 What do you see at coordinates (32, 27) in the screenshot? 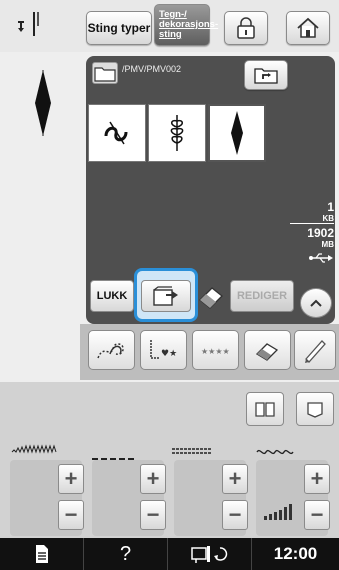
I see `needle-position-icon` at bounding box center [32, 27].